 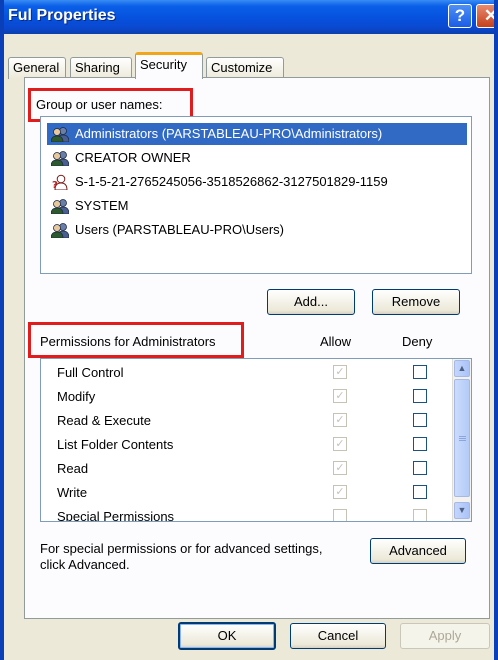 I want to click on allow-checkbox, so click(x=340, y=515).